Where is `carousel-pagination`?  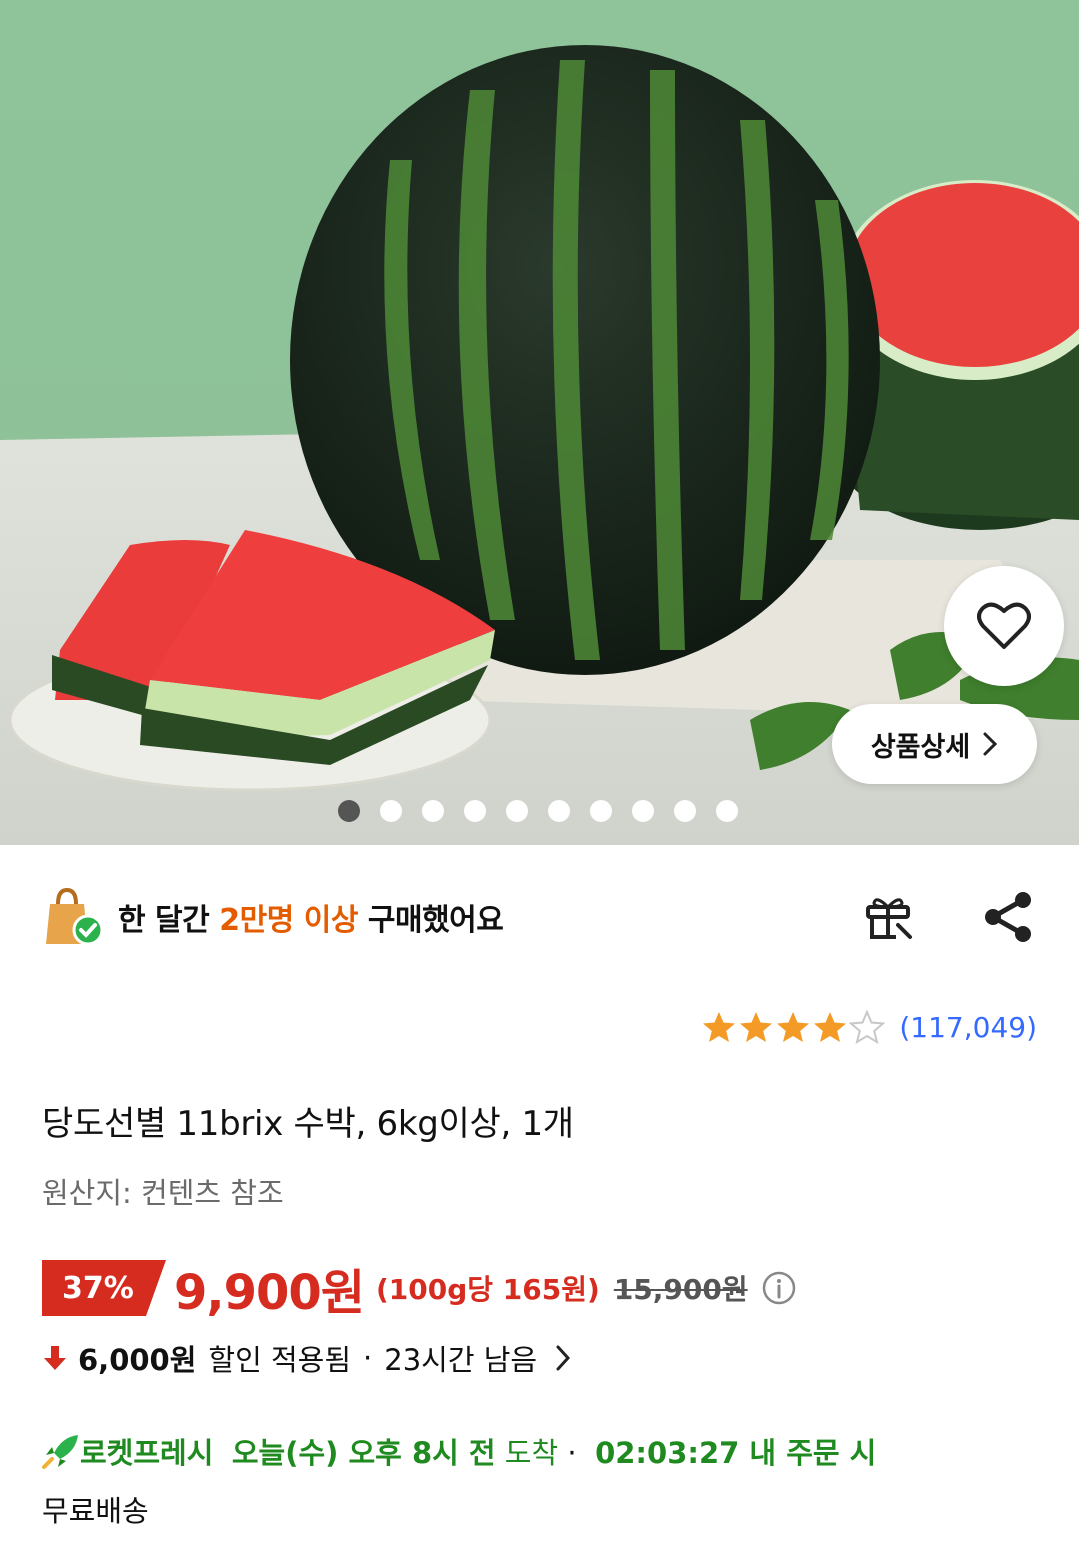
carousel-pagination is located at coordinates (538, 811).